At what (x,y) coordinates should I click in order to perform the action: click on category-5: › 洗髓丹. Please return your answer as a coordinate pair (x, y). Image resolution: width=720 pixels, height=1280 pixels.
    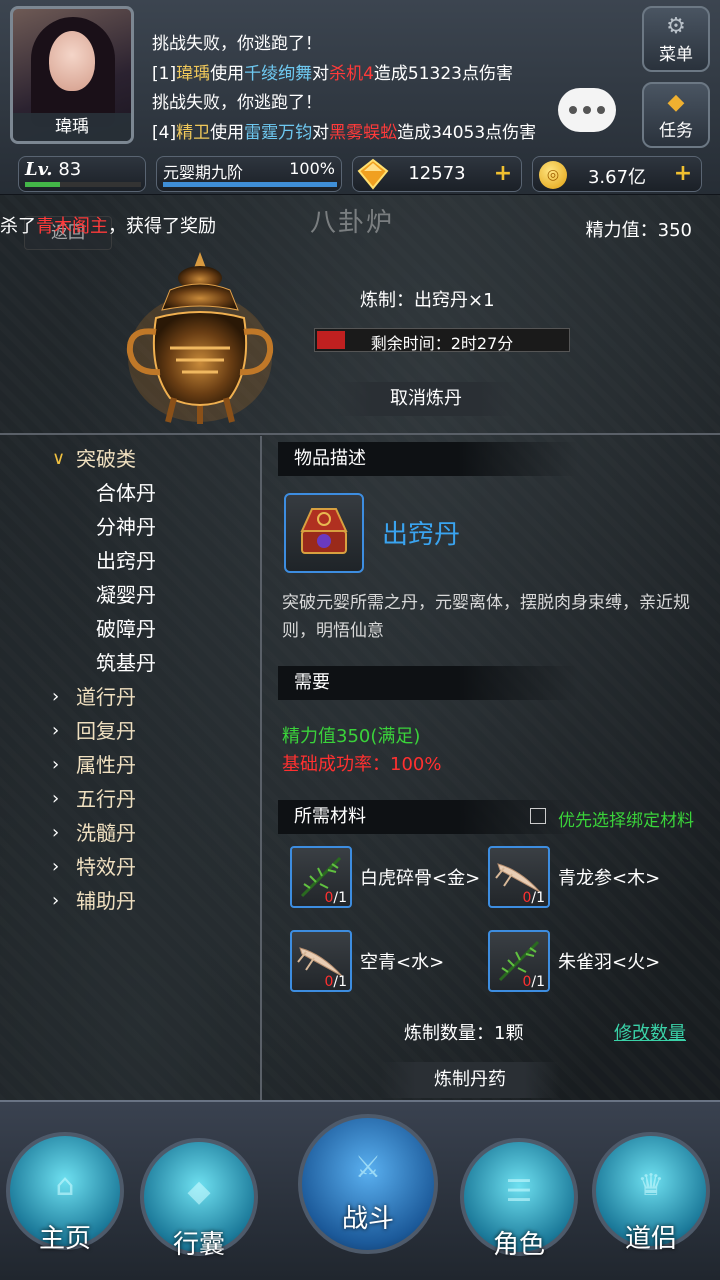
    Looking at the image, I should click on (104, 833).